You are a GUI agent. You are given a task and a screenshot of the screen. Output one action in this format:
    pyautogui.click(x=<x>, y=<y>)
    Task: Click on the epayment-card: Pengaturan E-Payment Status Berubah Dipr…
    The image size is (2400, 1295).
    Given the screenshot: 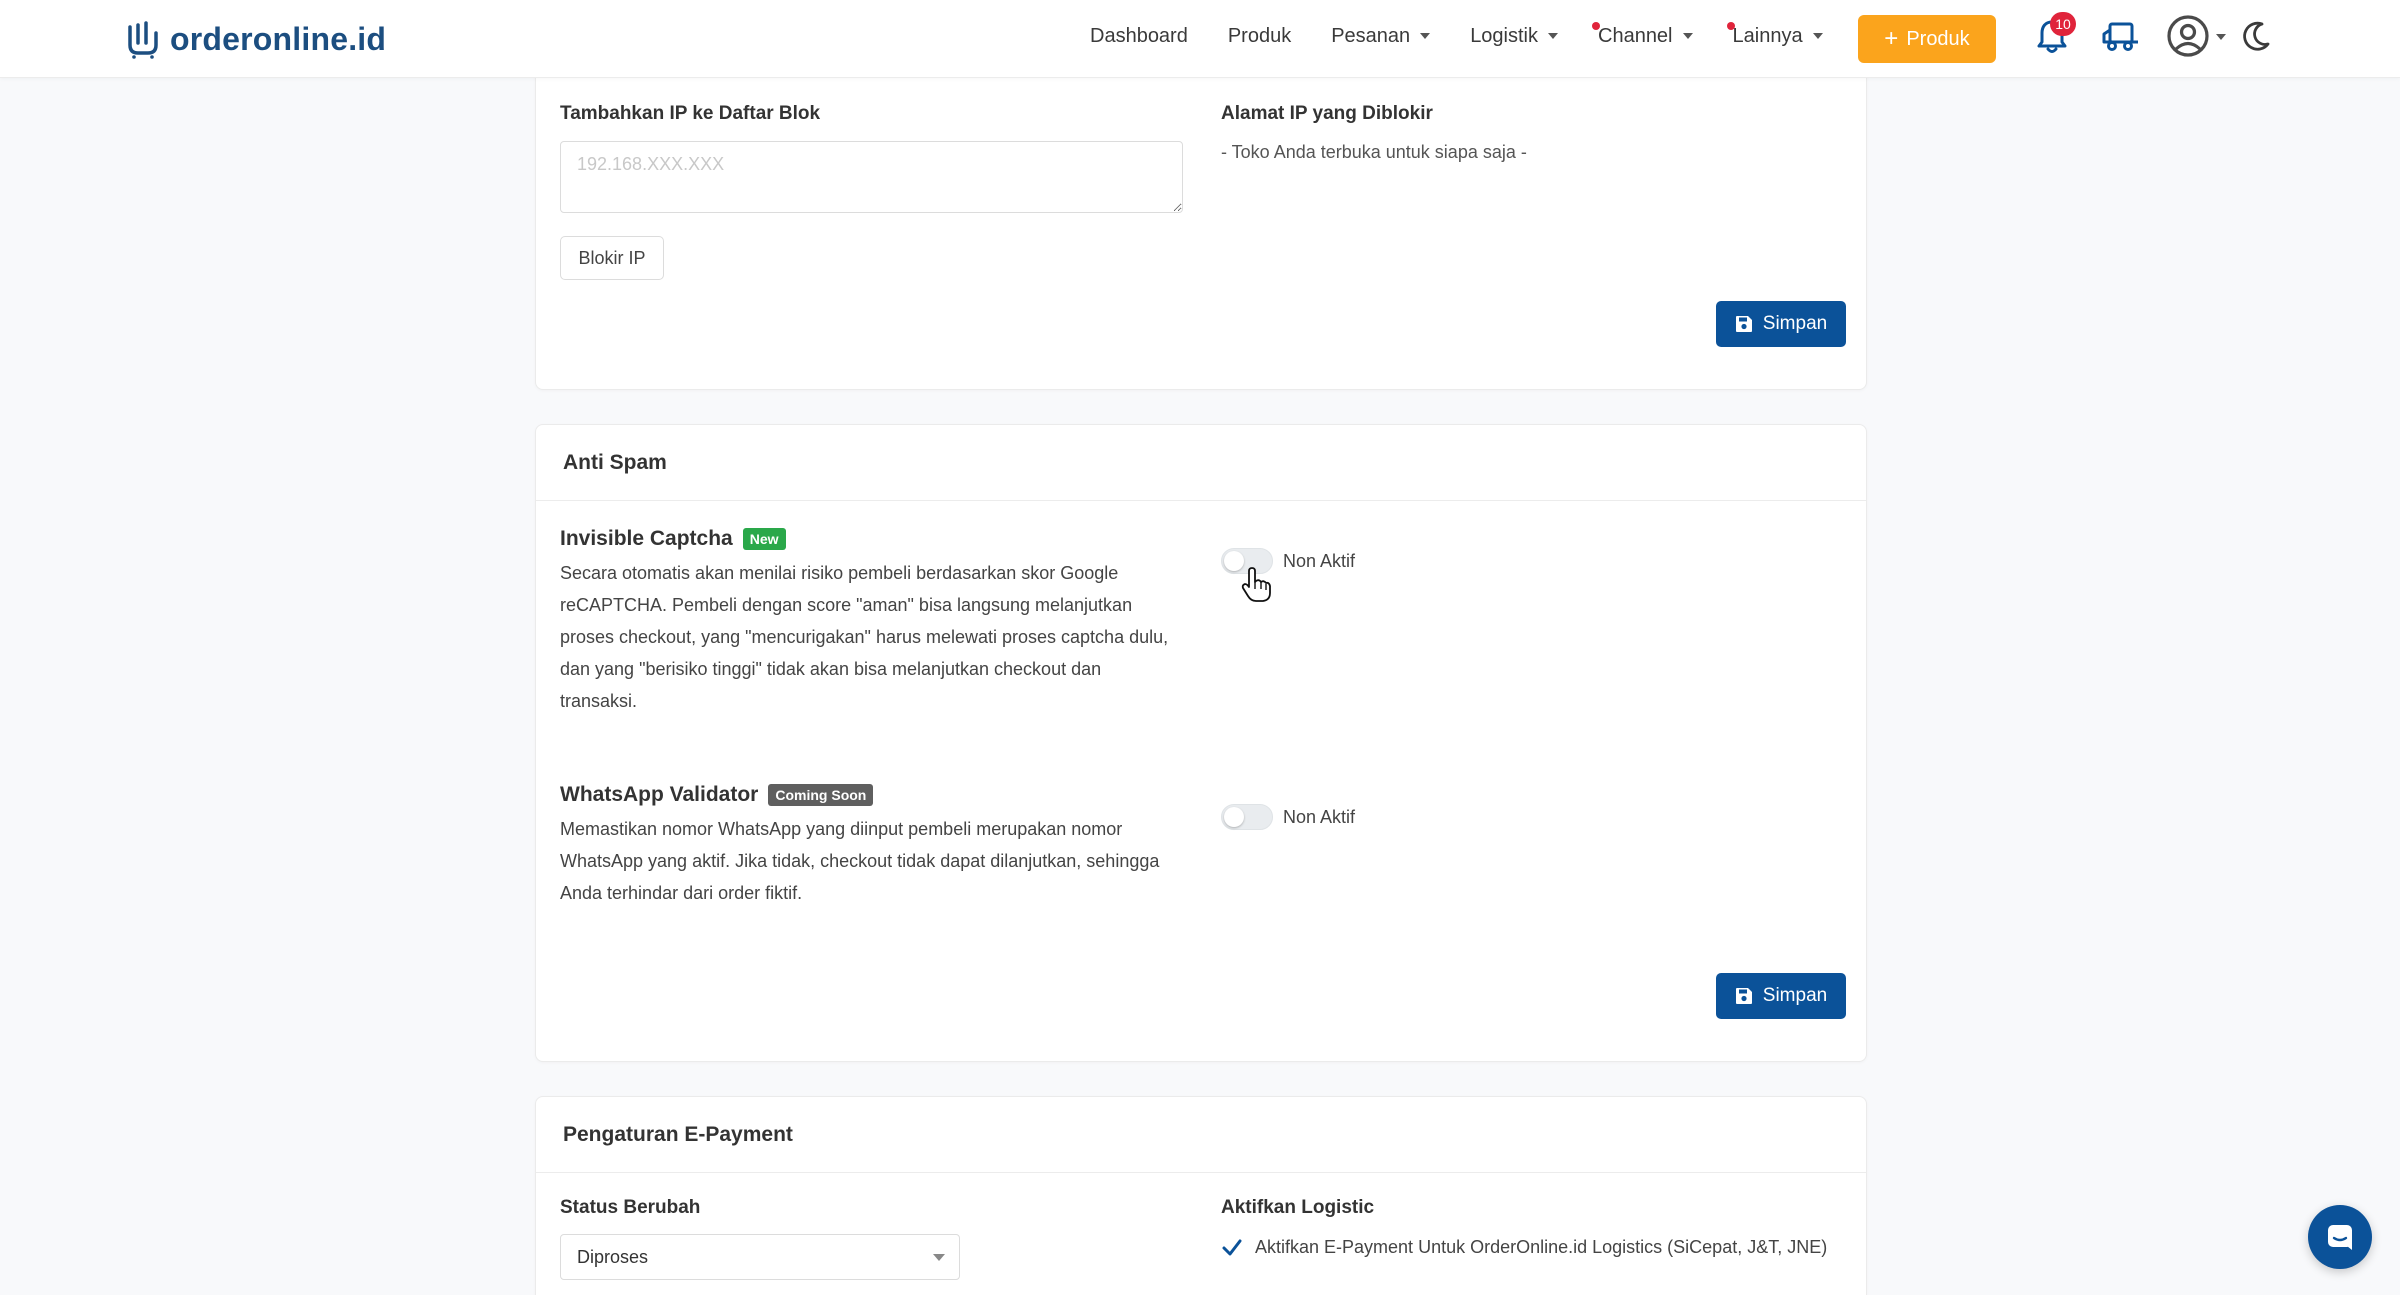 What is the action you would take?
    pyautogui.click(x=1201, y=1195)
    